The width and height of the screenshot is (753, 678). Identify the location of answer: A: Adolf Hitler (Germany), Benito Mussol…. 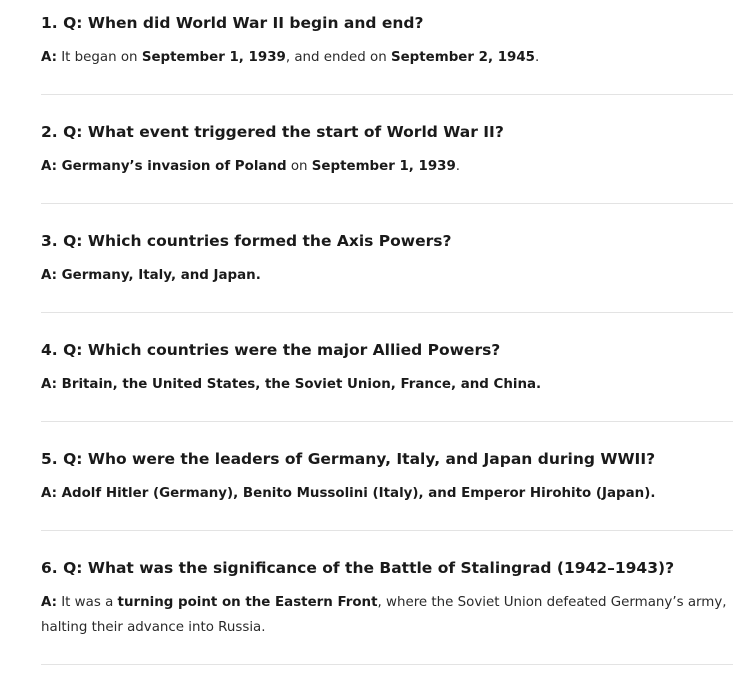
(387, 493).